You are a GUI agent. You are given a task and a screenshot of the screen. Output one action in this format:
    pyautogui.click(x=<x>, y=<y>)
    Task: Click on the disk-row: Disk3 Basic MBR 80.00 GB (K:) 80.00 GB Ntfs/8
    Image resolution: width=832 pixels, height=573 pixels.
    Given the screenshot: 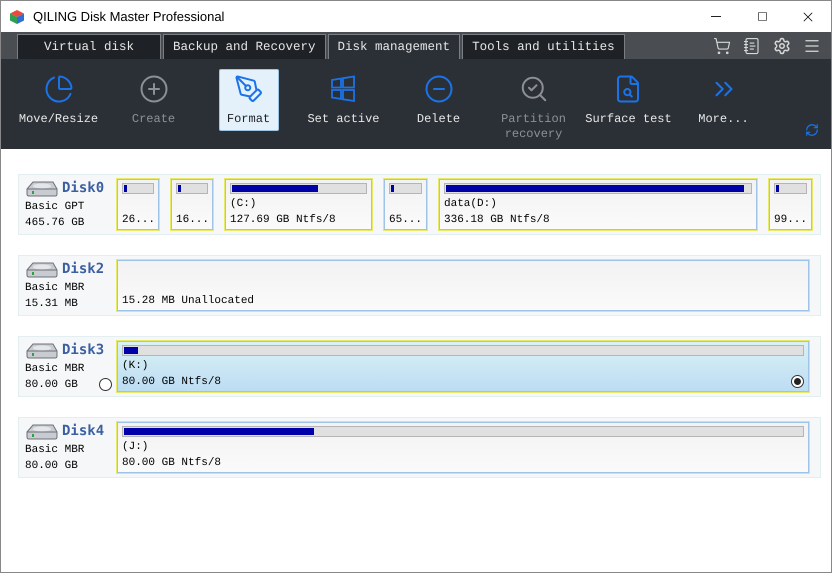 What is the action you would take?
    pyautogui.click(x=419, y=366)
    